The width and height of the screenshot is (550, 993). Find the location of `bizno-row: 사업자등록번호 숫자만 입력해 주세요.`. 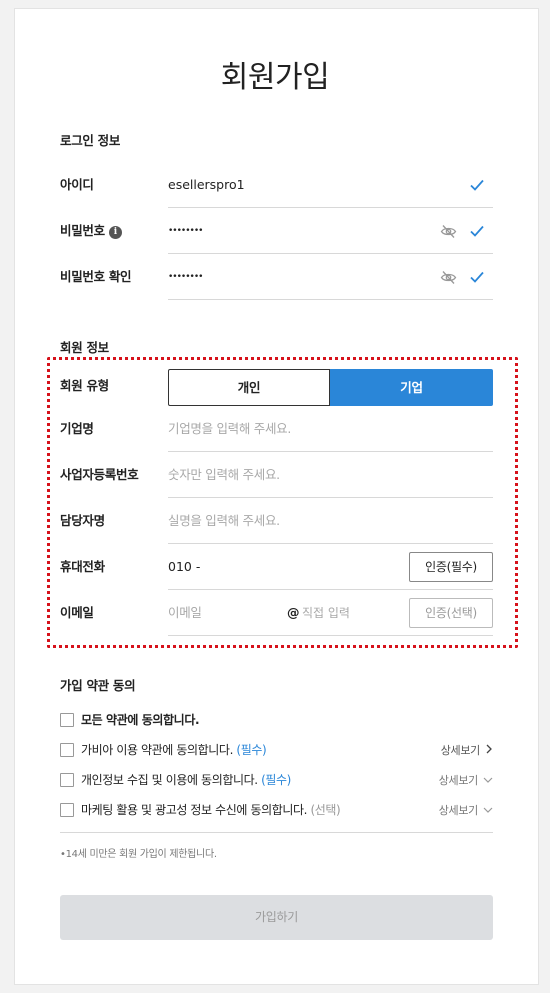

bizno-row: 사업자등록번호 숫자만 입력해 주세요. is located at coordinates (276, 475).